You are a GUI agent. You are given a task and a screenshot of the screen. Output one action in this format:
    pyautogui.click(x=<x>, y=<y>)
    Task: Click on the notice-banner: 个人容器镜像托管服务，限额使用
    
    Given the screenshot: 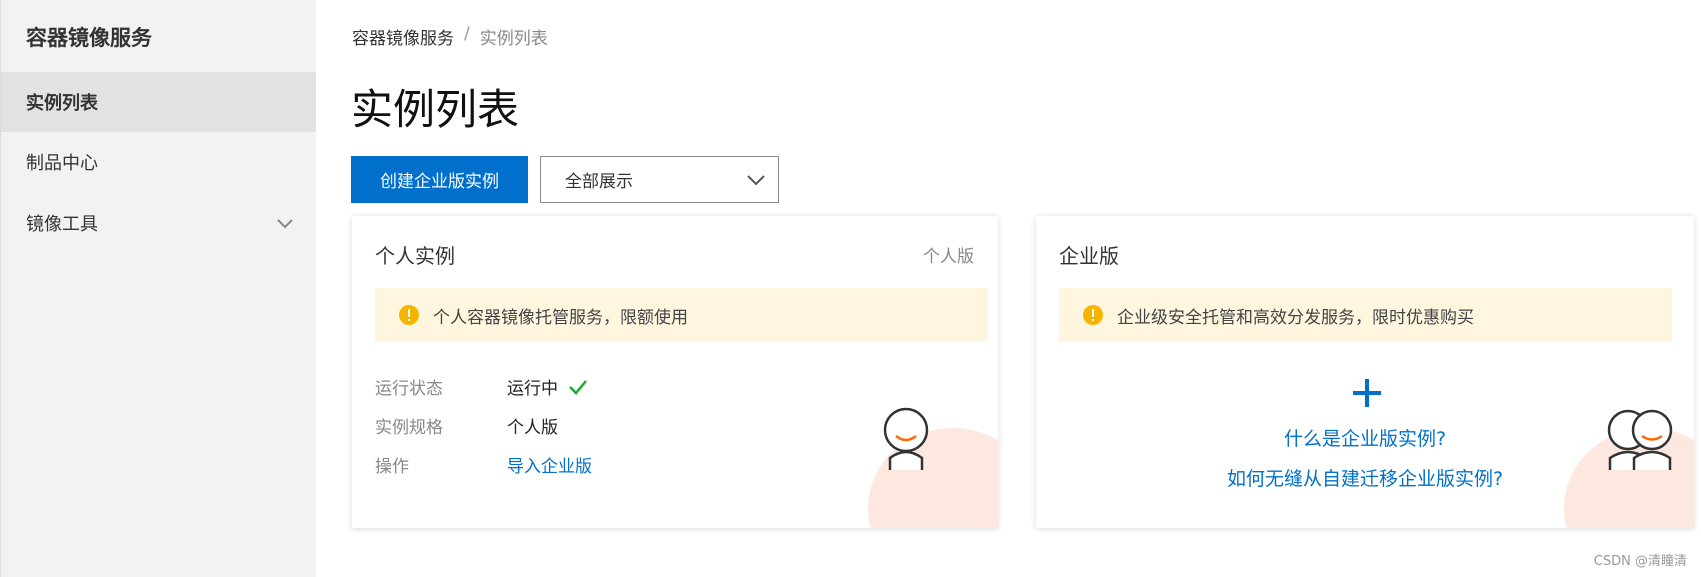 What is the action you would take?
    pyautogui.click(x=681, y=315)
    